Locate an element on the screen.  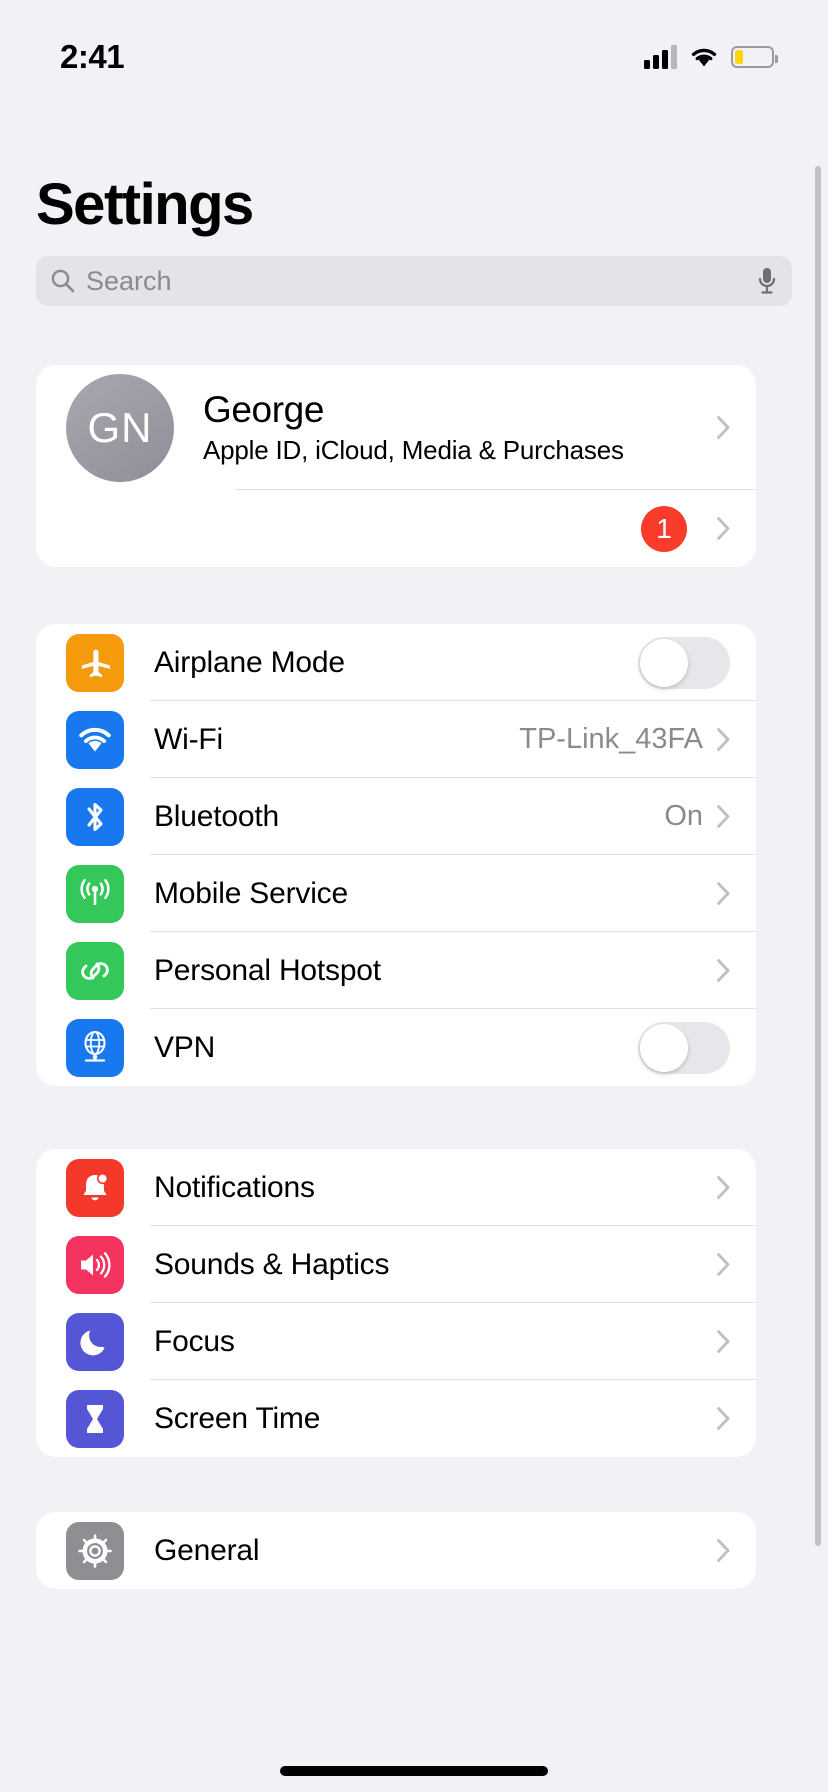
settings-row-personal-hotspot: Personal Hotspot is located at coordinates (396, 970).